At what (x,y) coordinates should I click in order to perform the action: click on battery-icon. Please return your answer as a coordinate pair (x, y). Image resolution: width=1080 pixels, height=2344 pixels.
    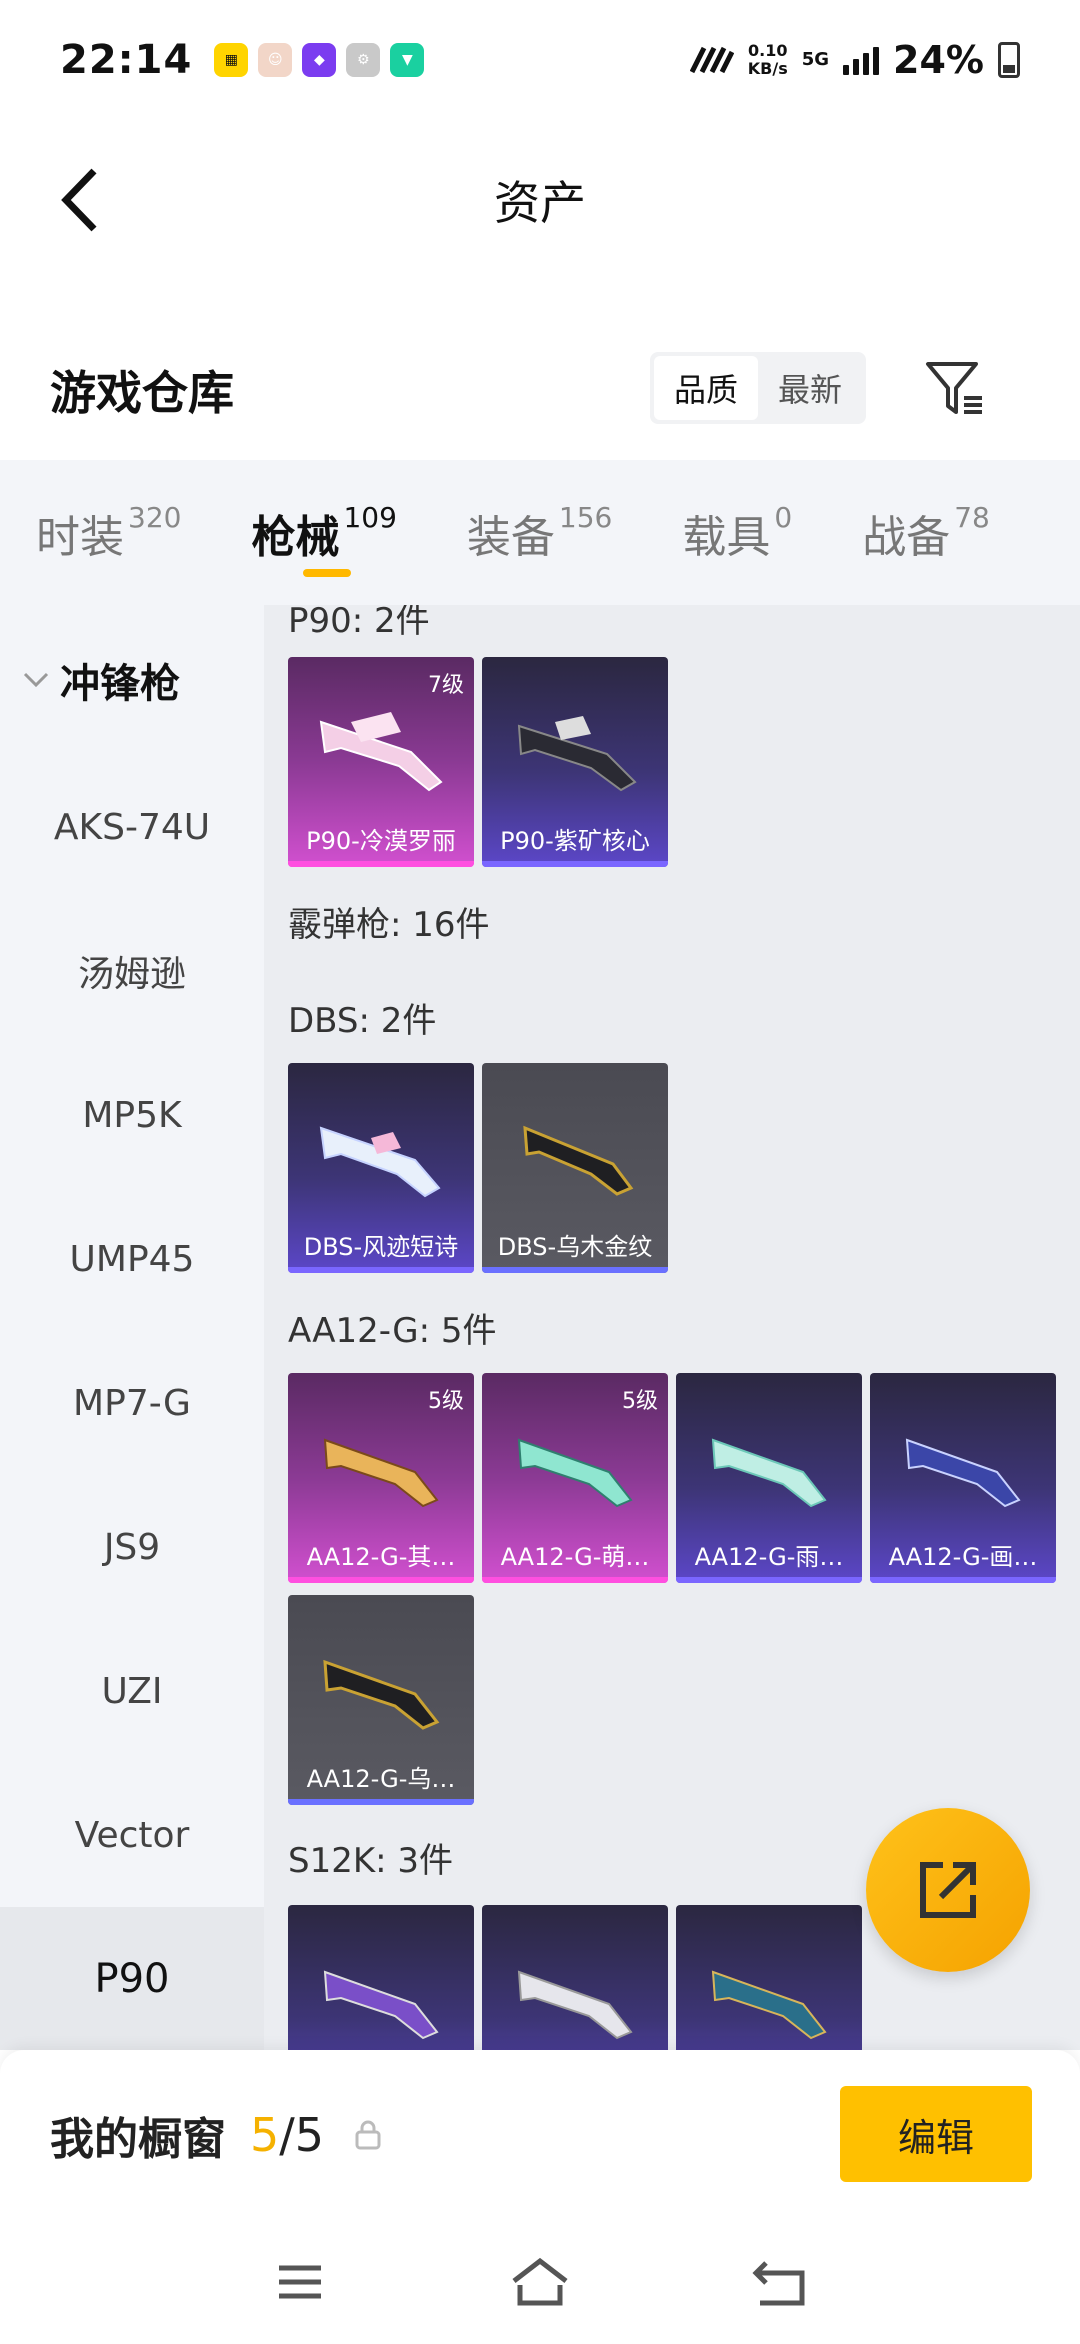
    Looking at the image, I should click on (1009, 60).